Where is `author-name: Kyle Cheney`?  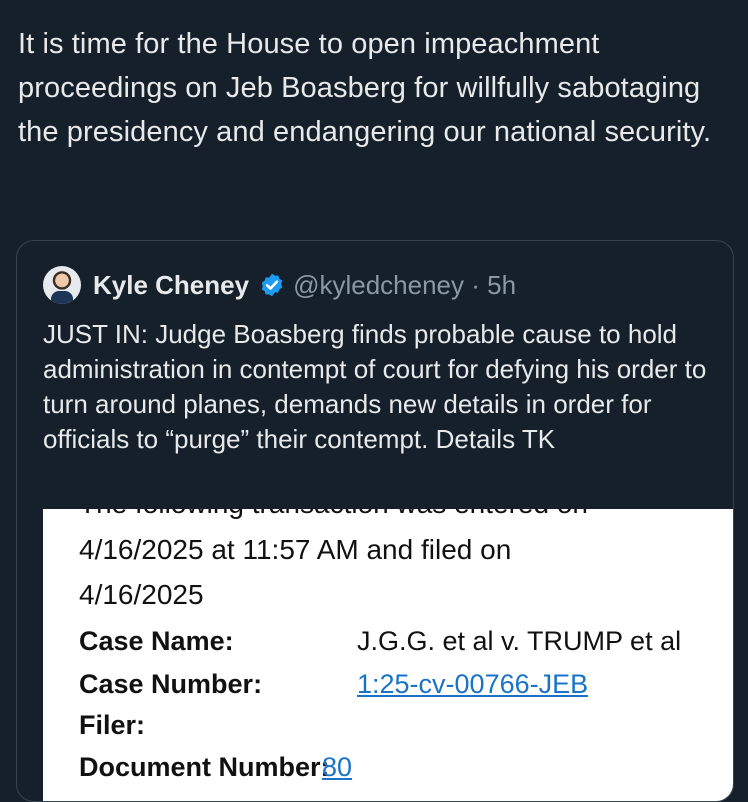
author-name: Kyle Cheney is located at coordinates (171, 285).